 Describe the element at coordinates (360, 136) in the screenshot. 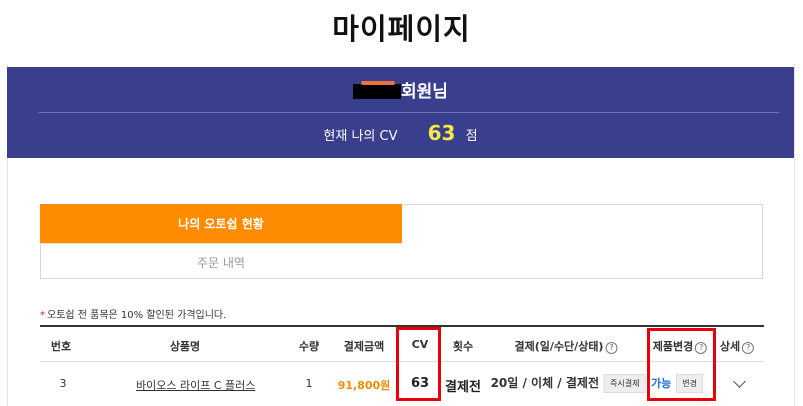

I see `cv-label: 현재 나의 CV` at that location.